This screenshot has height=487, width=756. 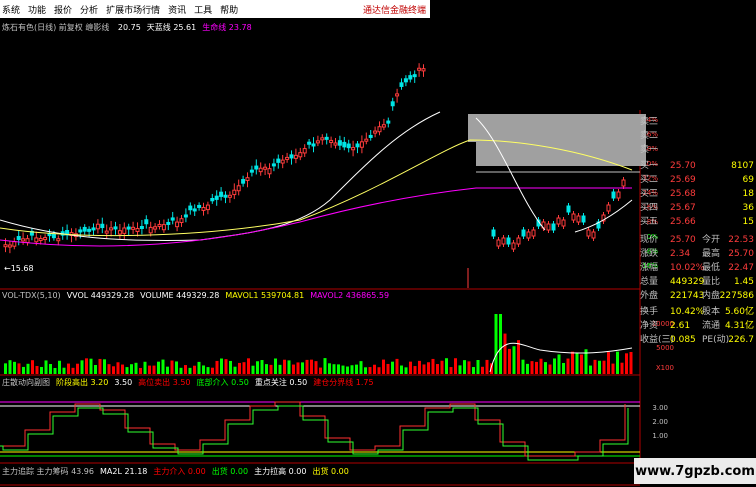 What do you see at coordinates (748, 208) in the screenshot?
I see `order-volume: 36` at bounding box center [748, 208].